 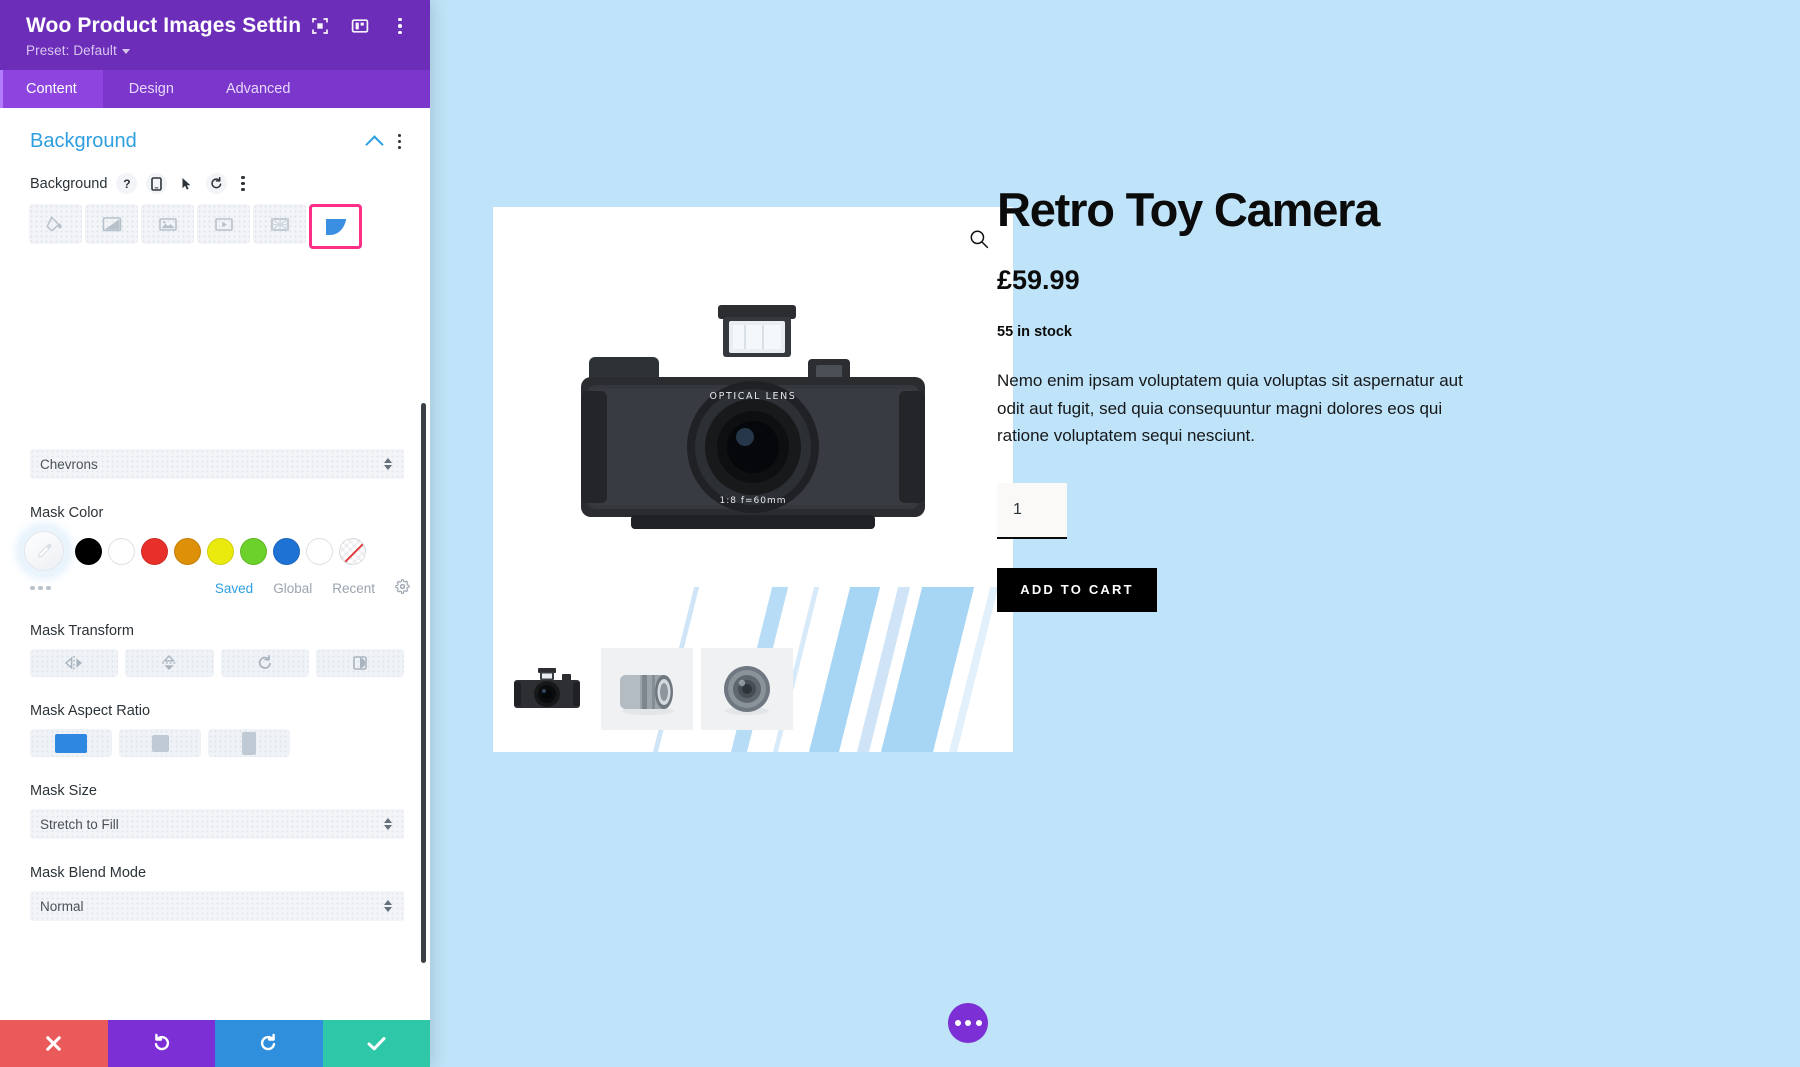 What do you see at coordinates (217, 824) in the screenshot?
I see `mask-size-select: Stretch to Fill` at bounding box center [217, 824].